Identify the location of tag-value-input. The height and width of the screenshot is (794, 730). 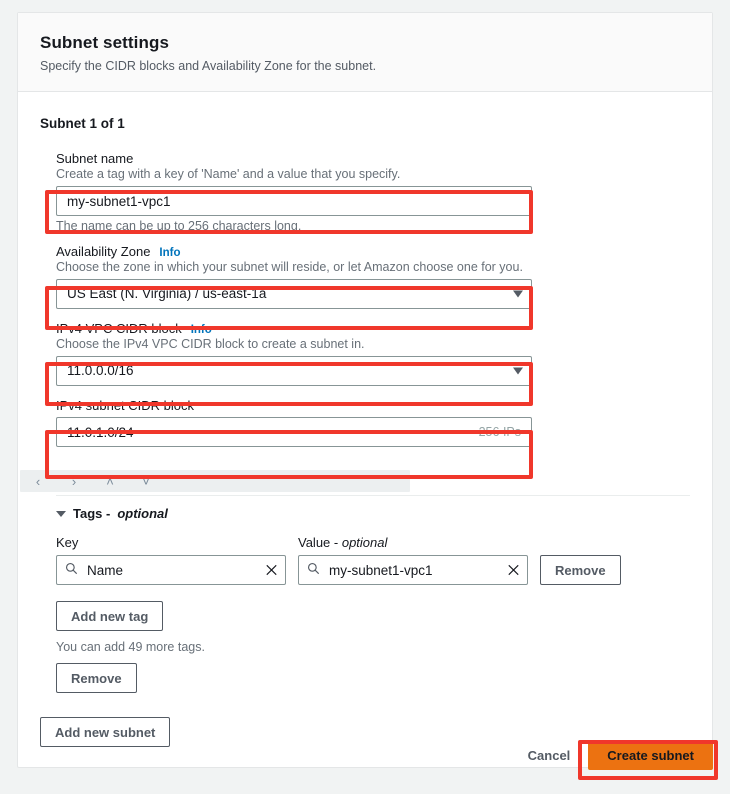
(413, 570).